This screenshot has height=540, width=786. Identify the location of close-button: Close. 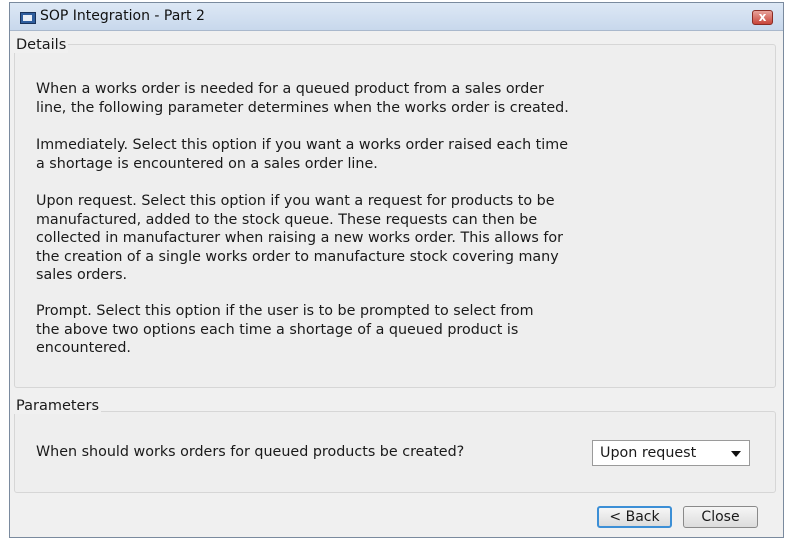
(720, 517).